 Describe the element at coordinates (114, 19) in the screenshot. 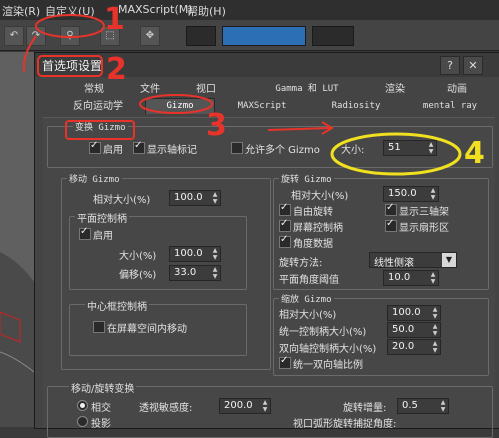

I see `annotation-number-1: 1` at that location.